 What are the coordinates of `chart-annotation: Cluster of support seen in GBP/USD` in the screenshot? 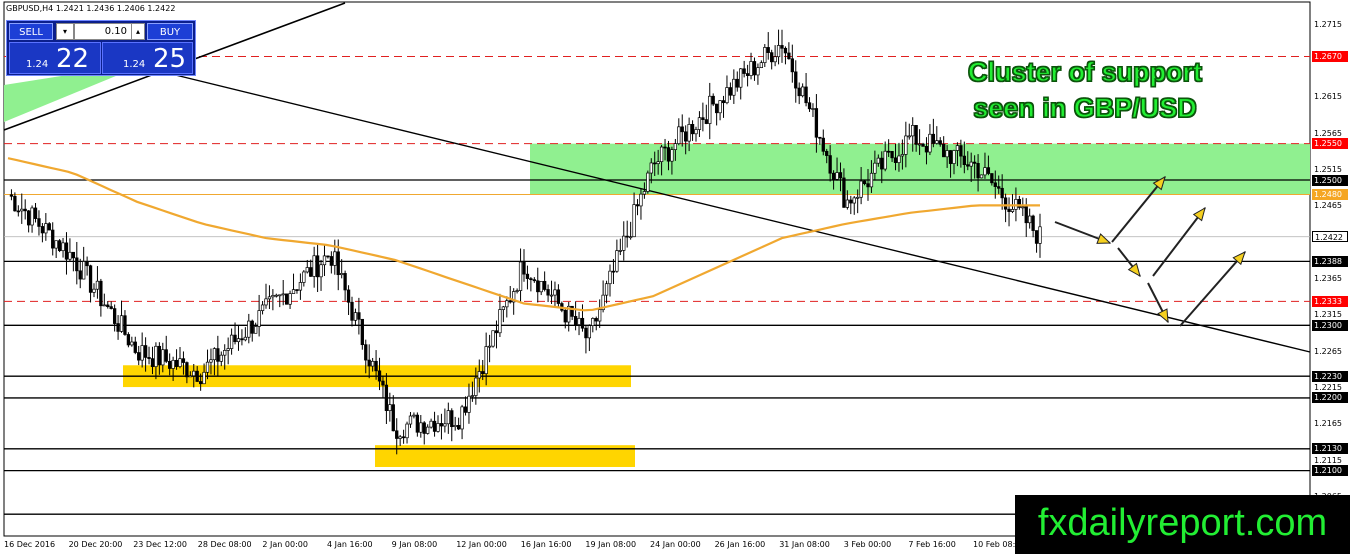 It's located at (1085, 90).